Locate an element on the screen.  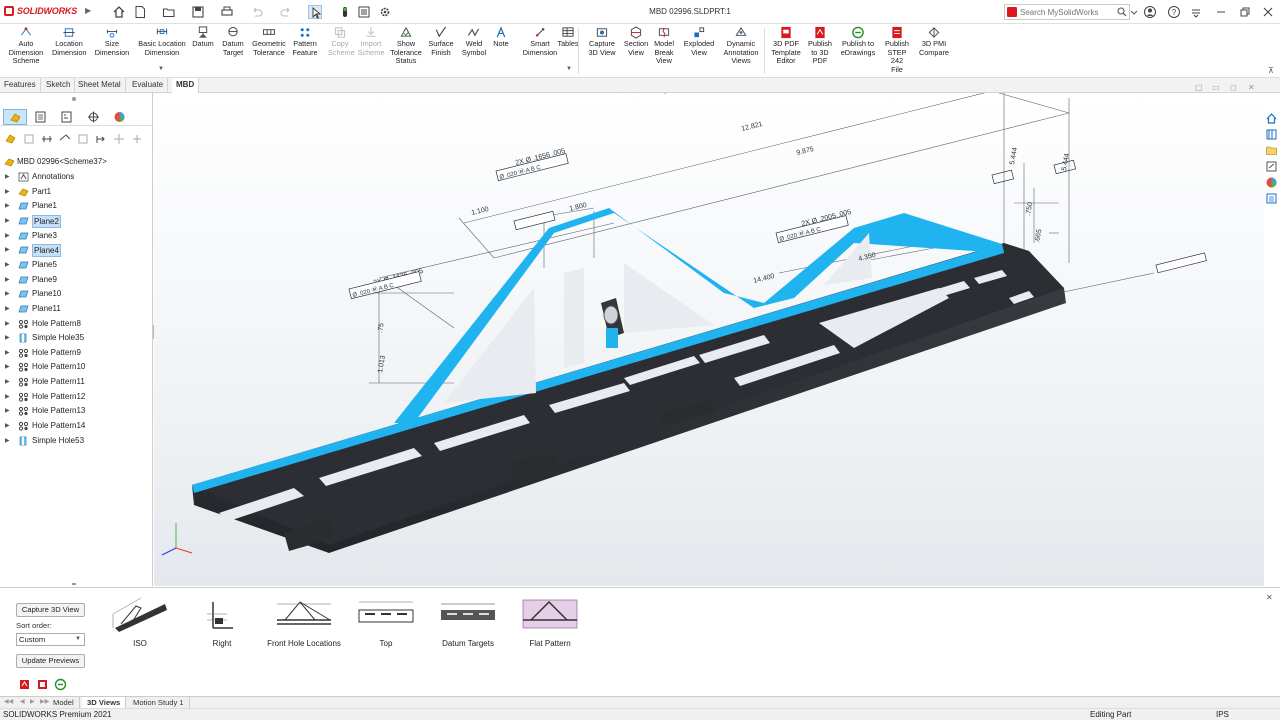
tree-item-annotations: ▶ Annotations is located at coordinates (75, 177).